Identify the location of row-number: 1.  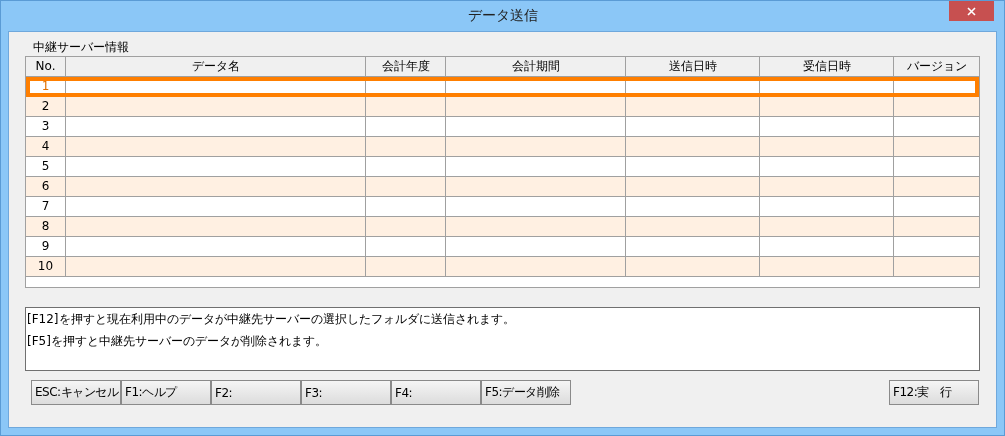
(45, 86).